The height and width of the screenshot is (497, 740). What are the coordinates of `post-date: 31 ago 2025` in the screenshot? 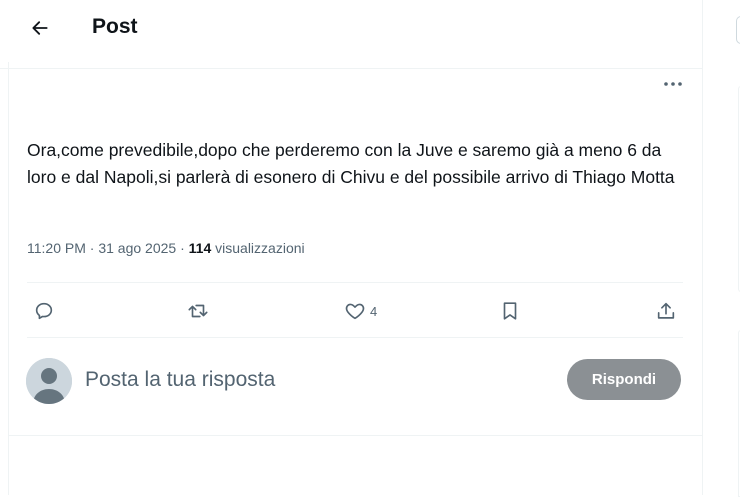 It's located at (137, 248).